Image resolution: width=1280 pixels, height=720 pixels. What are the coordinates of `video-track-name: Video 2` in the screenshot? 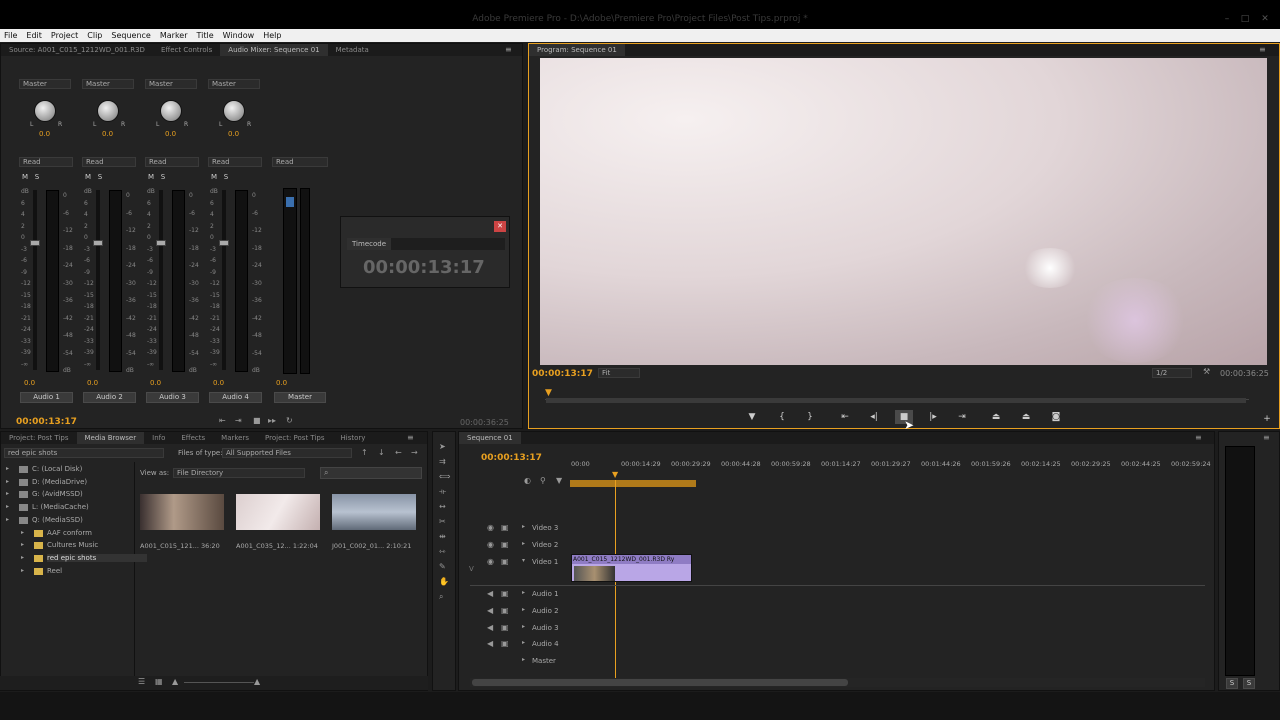 It's located at (545, 545).